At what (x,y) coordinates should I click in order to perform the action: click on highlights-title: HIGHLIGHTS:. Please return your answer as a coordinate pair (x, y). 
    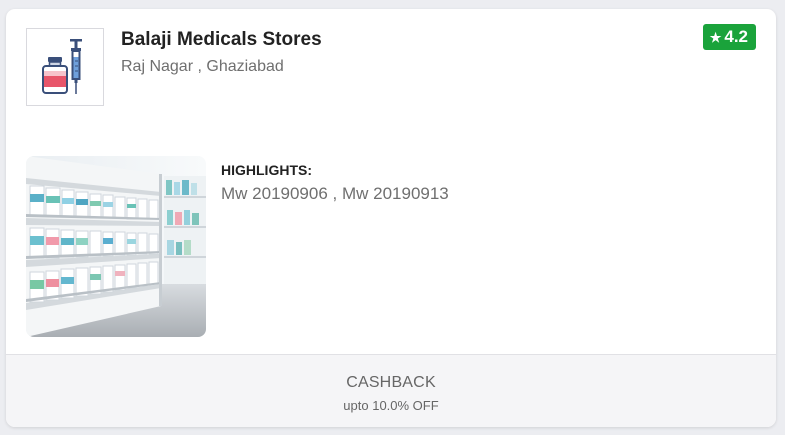
    Looking at the image, I should click on (266, 170).